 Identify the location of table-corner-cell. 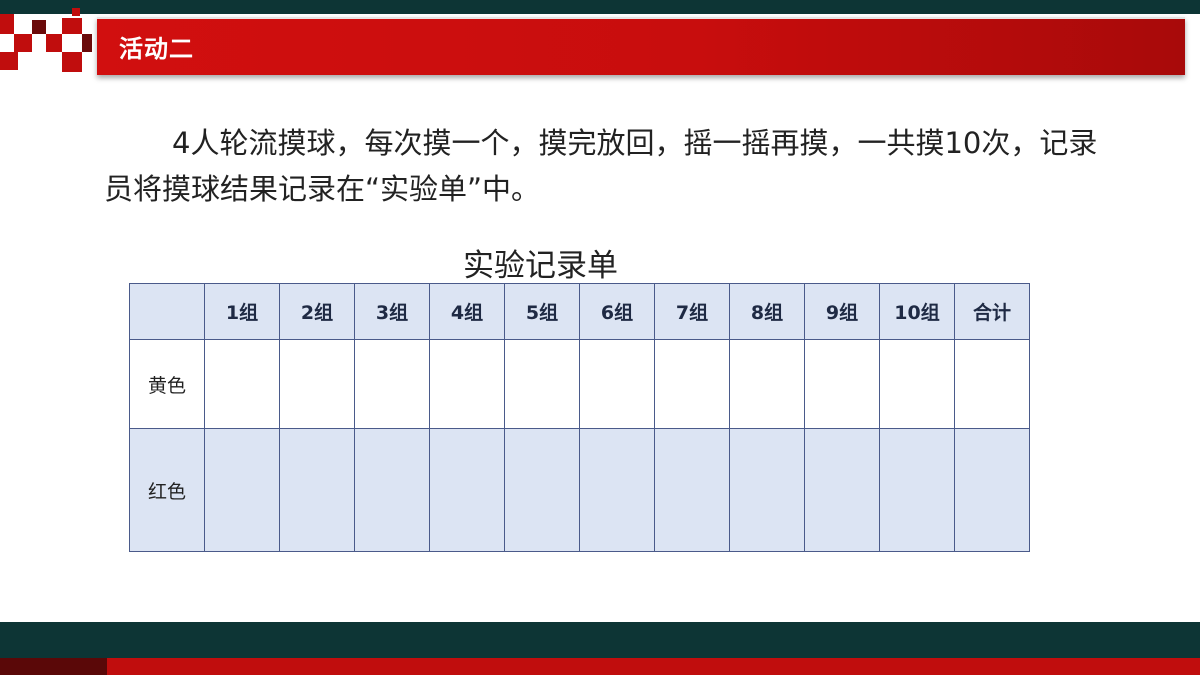
(167, 311).